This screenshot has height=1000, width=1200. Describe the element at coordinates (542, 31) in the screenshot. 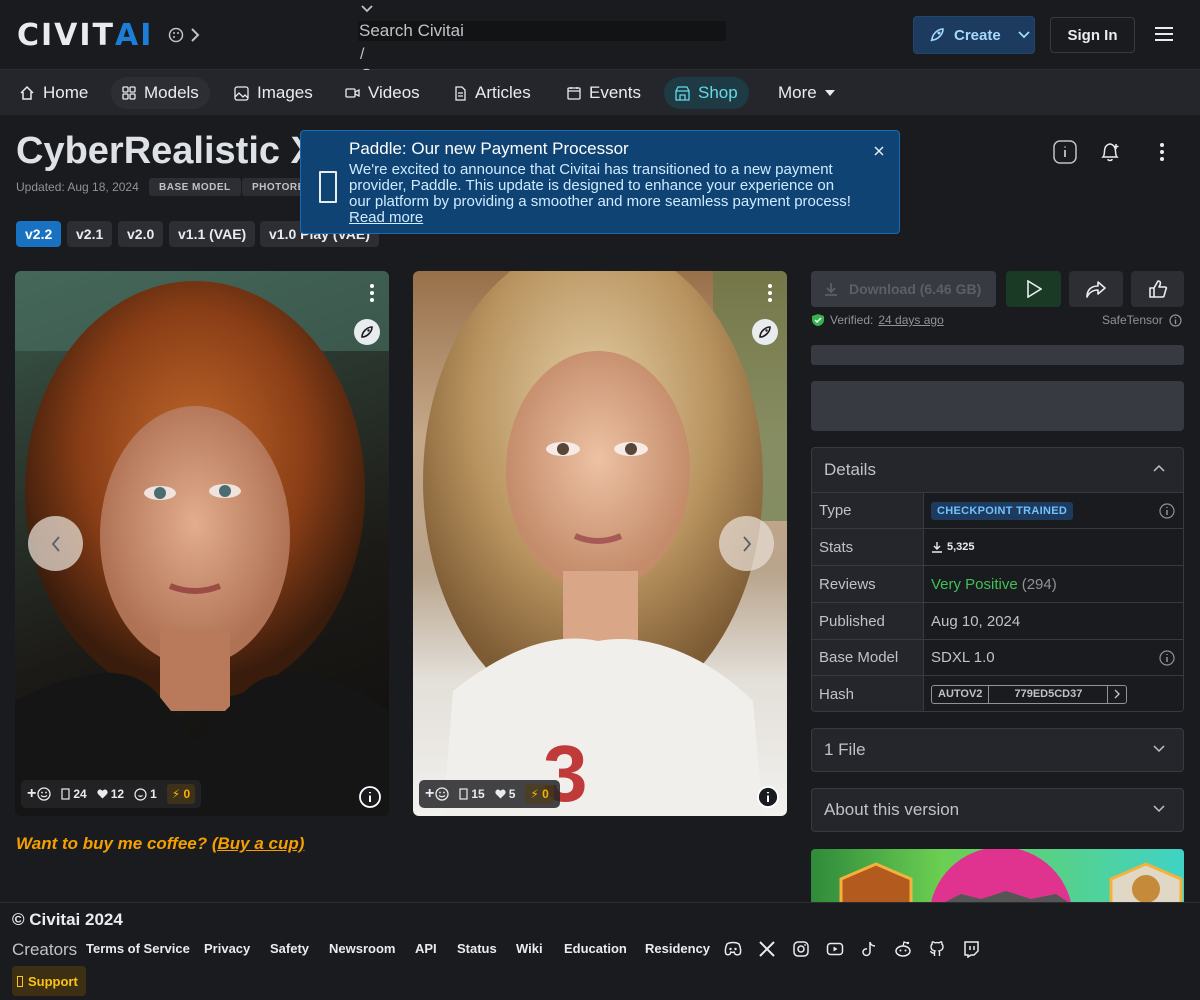

I see `search-input` at that location.